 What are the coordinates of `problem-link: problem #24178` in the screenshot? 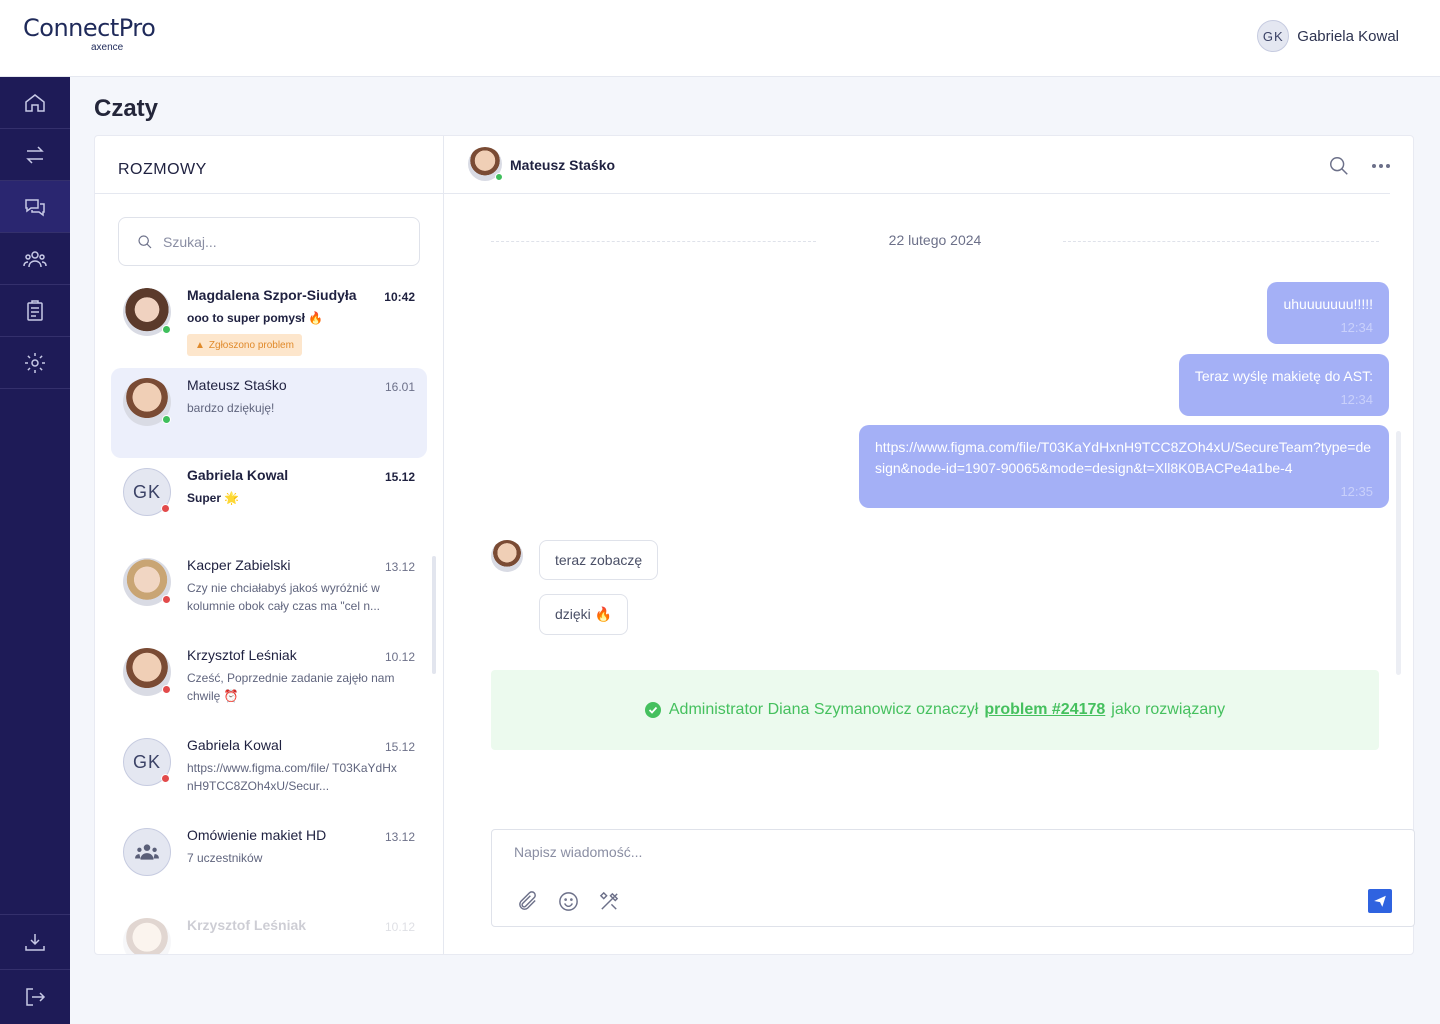 It's located at (1044, 710).